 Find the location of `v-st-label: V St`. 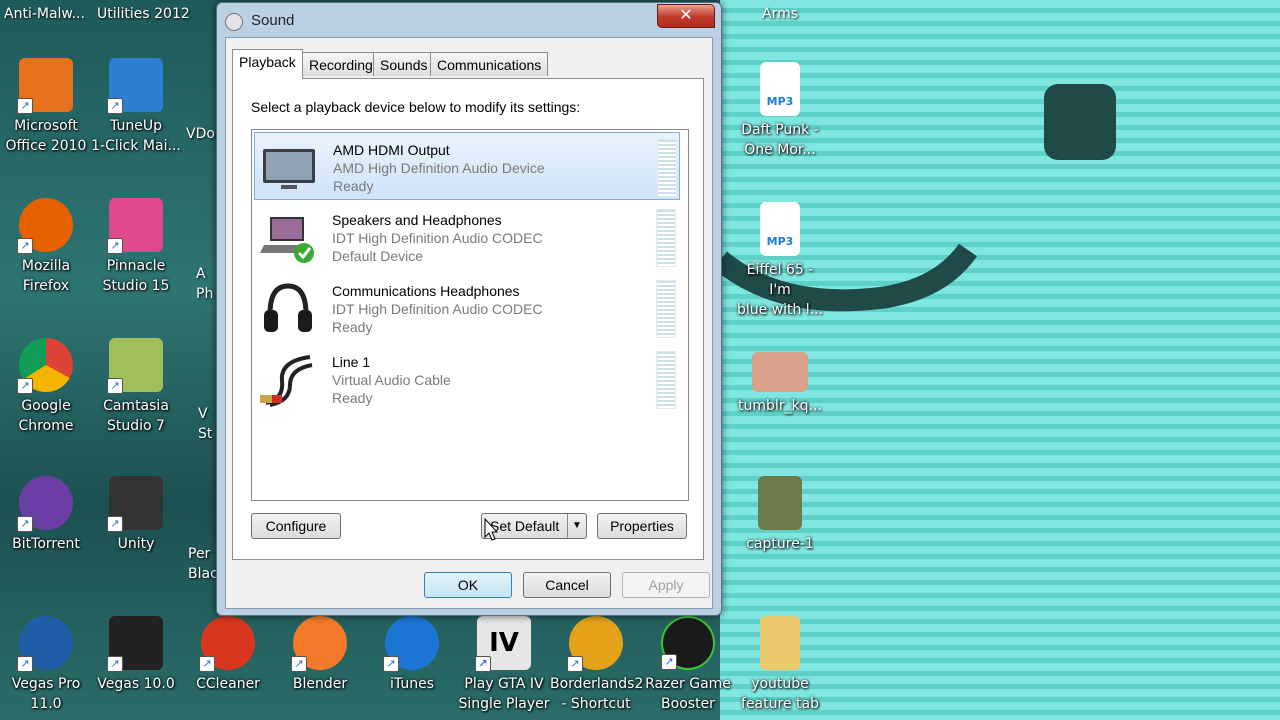

v-st-label: V St is located at coordinates (205, 424).